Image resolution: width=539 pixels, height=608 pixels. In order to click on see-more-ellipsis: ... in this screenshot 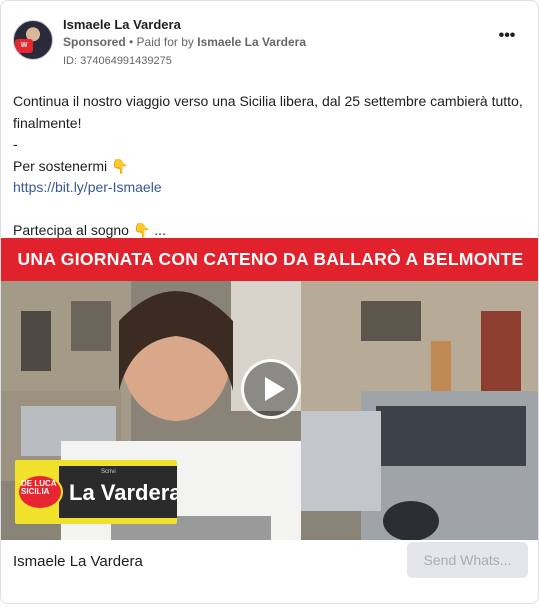, I will do `click(160, 230)`.